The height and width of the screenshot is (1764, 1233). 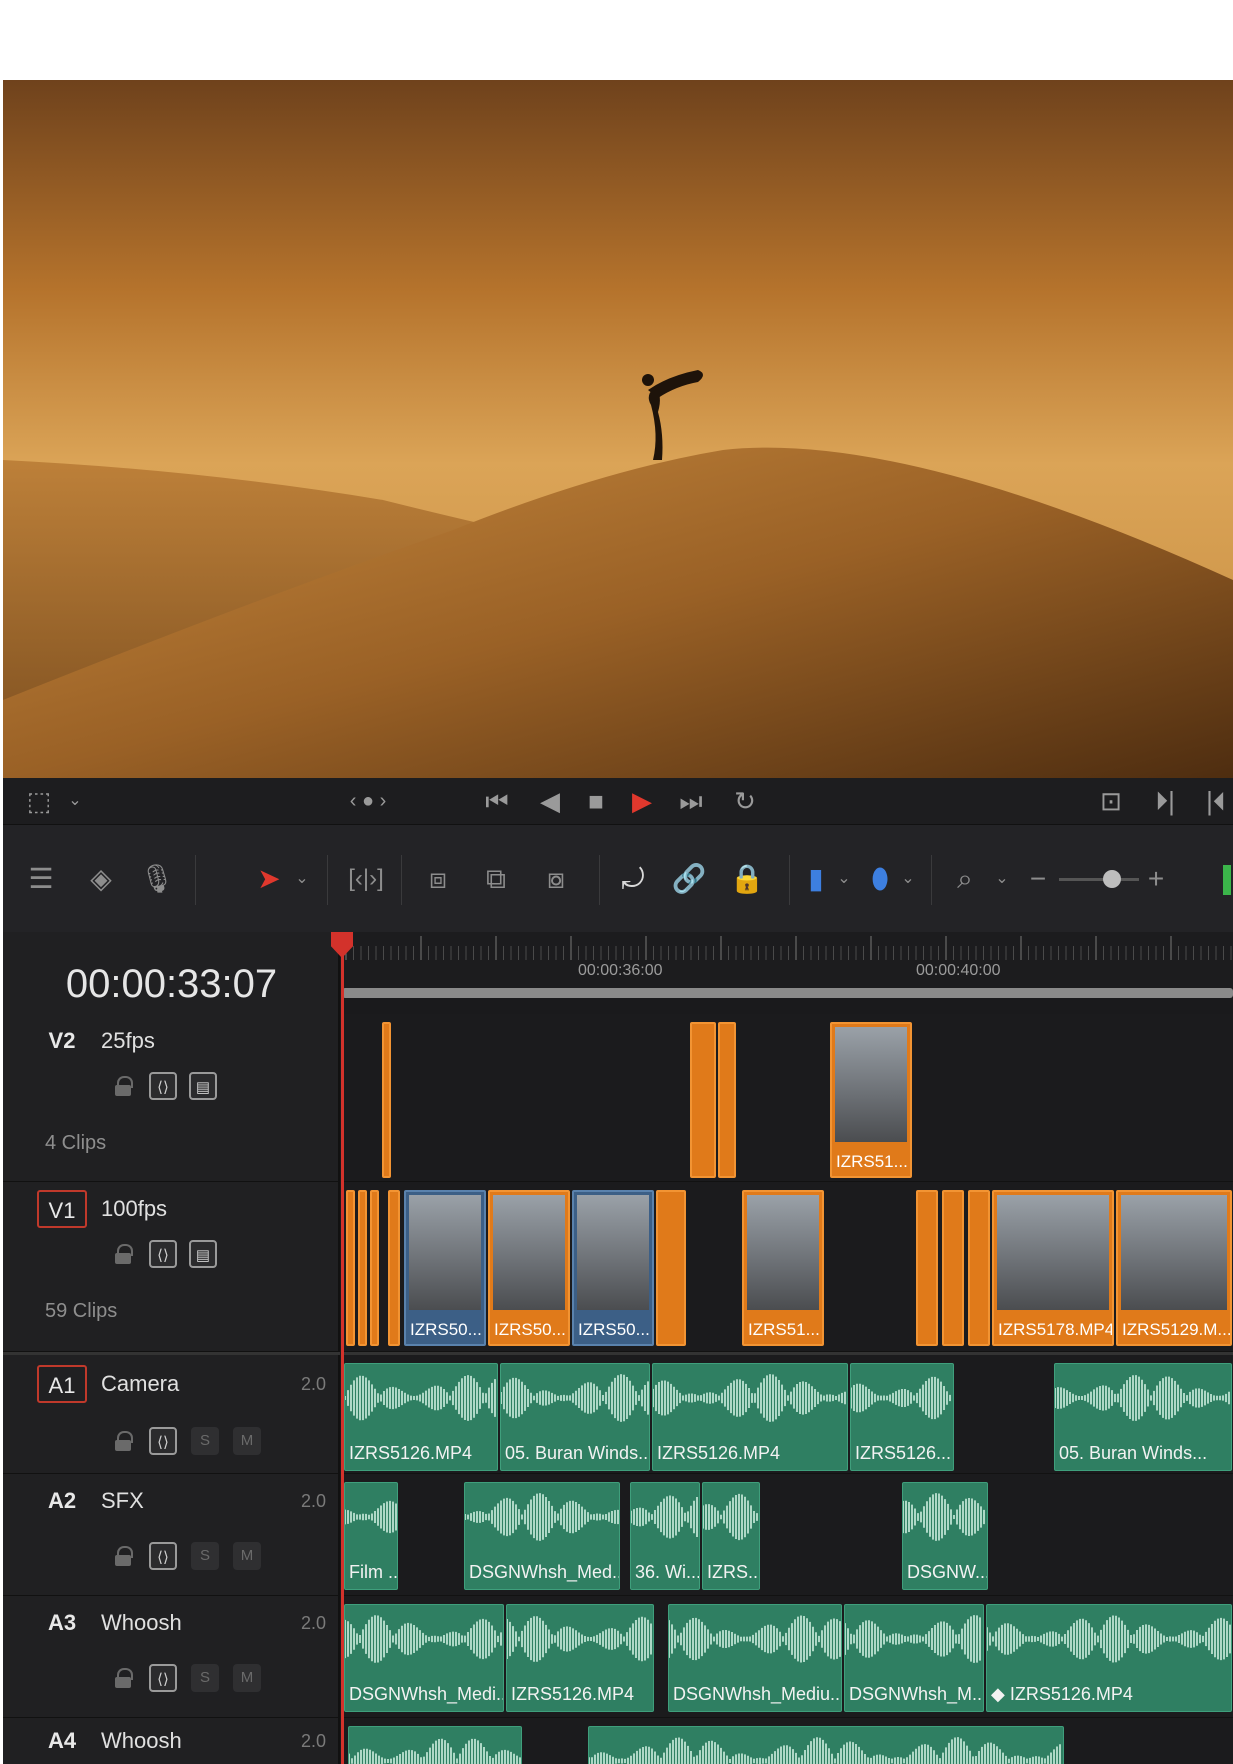 What do you see at coordinates (1109, 1658) in the screenshot?
I see `audio-clip: ◆ IZRS5126.MP4` at bounding box center [1109, 1658].